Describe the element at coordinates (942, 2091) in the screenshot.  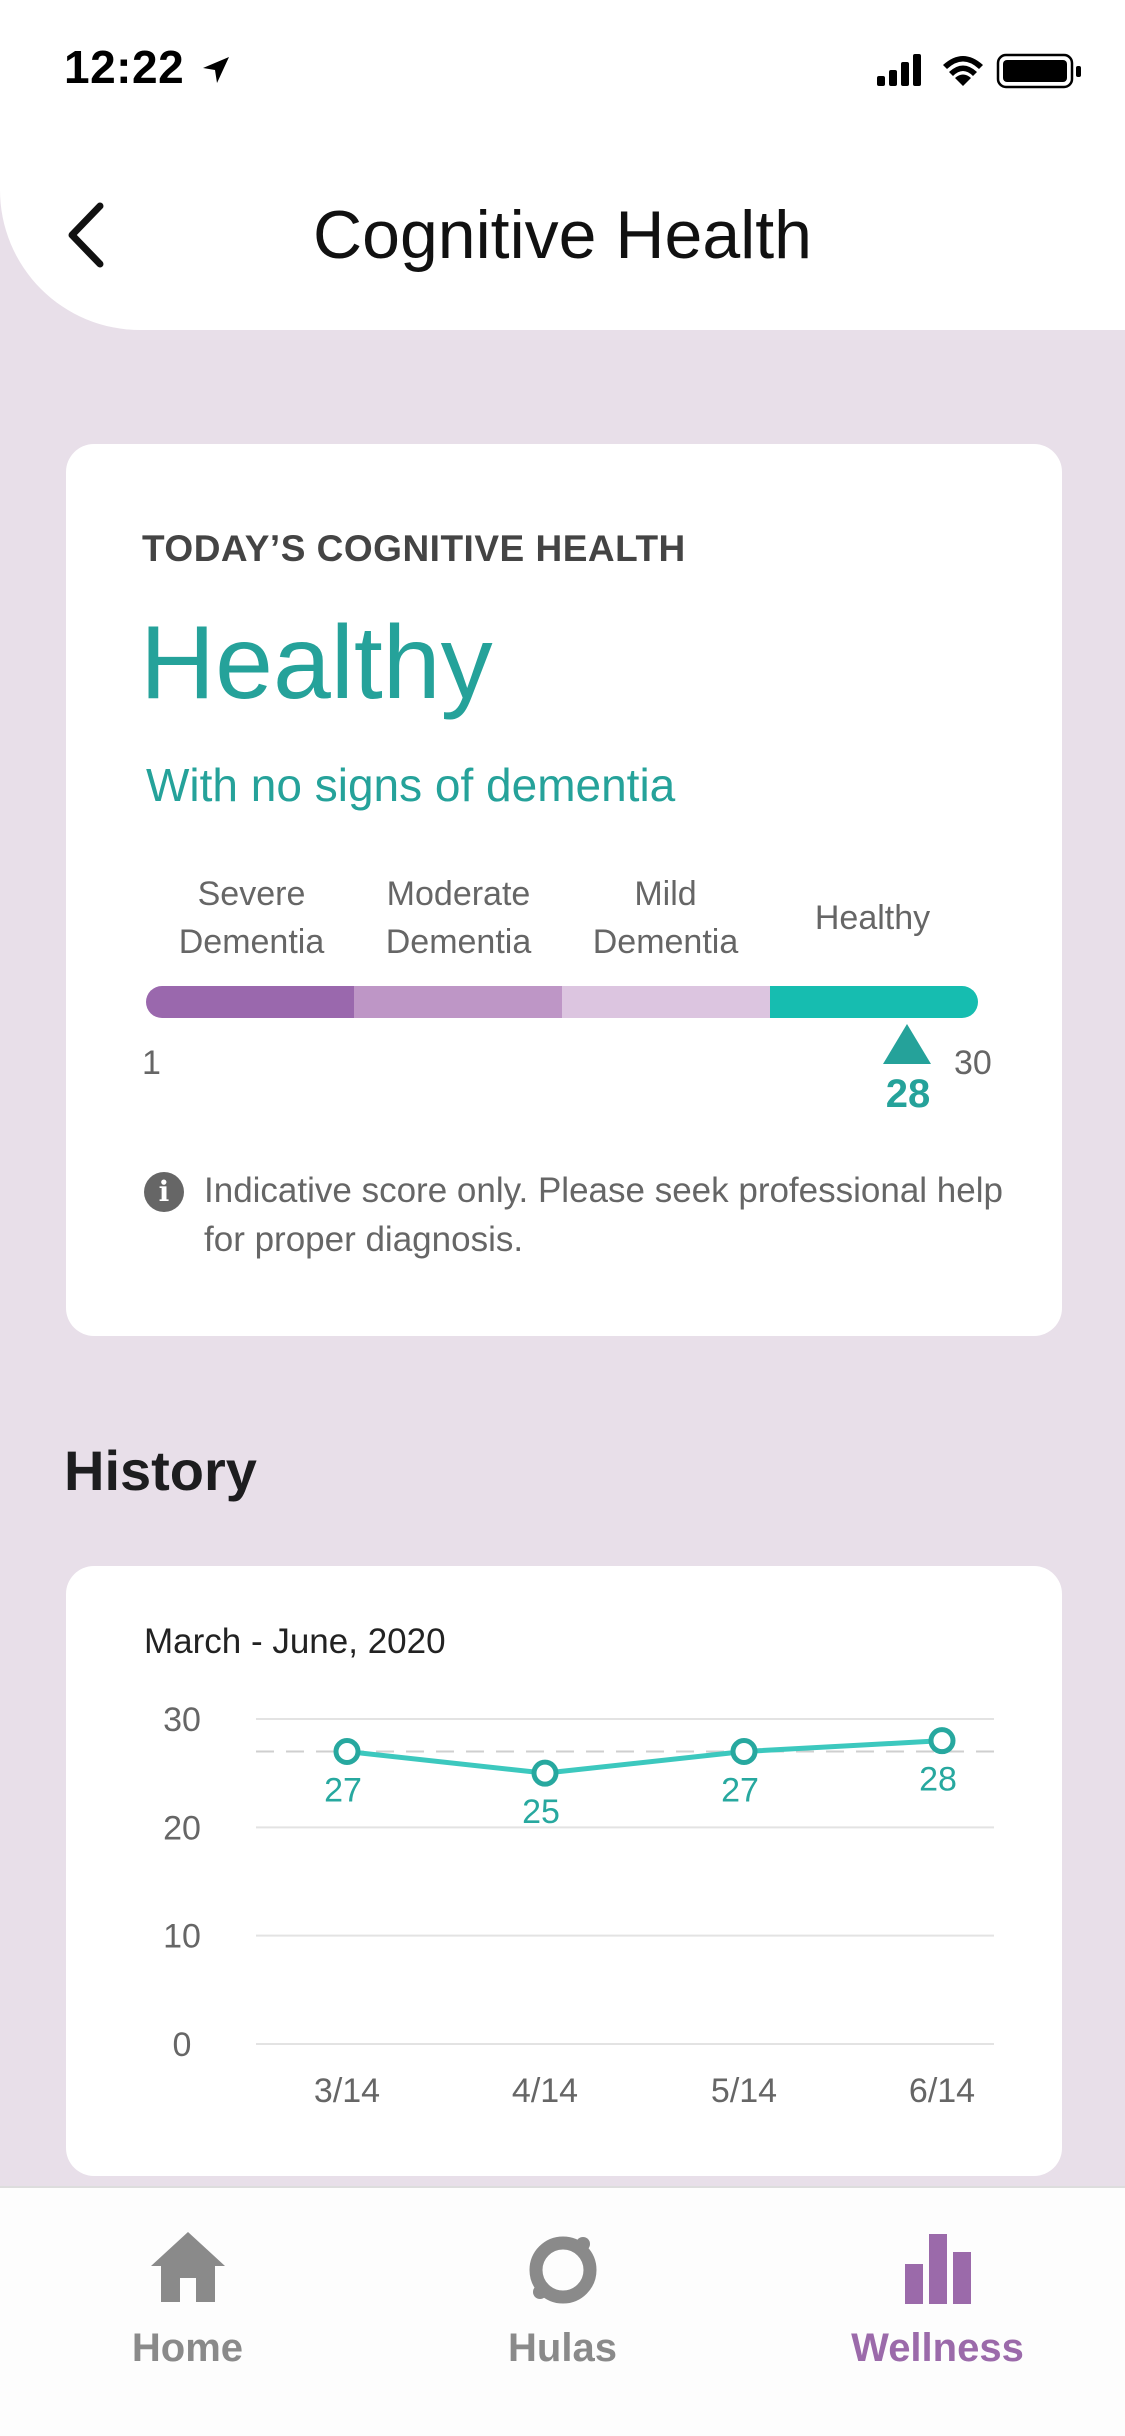
I see `x-tick-label: 6/14` at that location.